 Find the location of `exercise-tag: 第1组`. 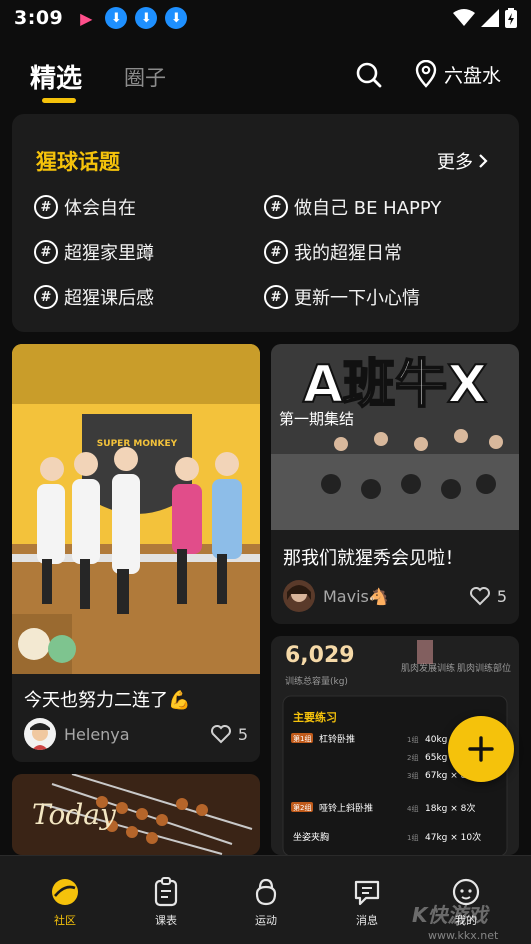

exercise-tag: 第1组 is located at coordinates (302, 738).